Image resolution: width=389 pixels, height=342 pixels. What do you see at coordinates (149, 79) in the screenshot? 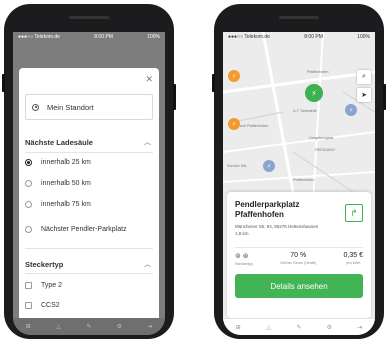
I see `close-icon: ✕` at bounding box center [149, 79].